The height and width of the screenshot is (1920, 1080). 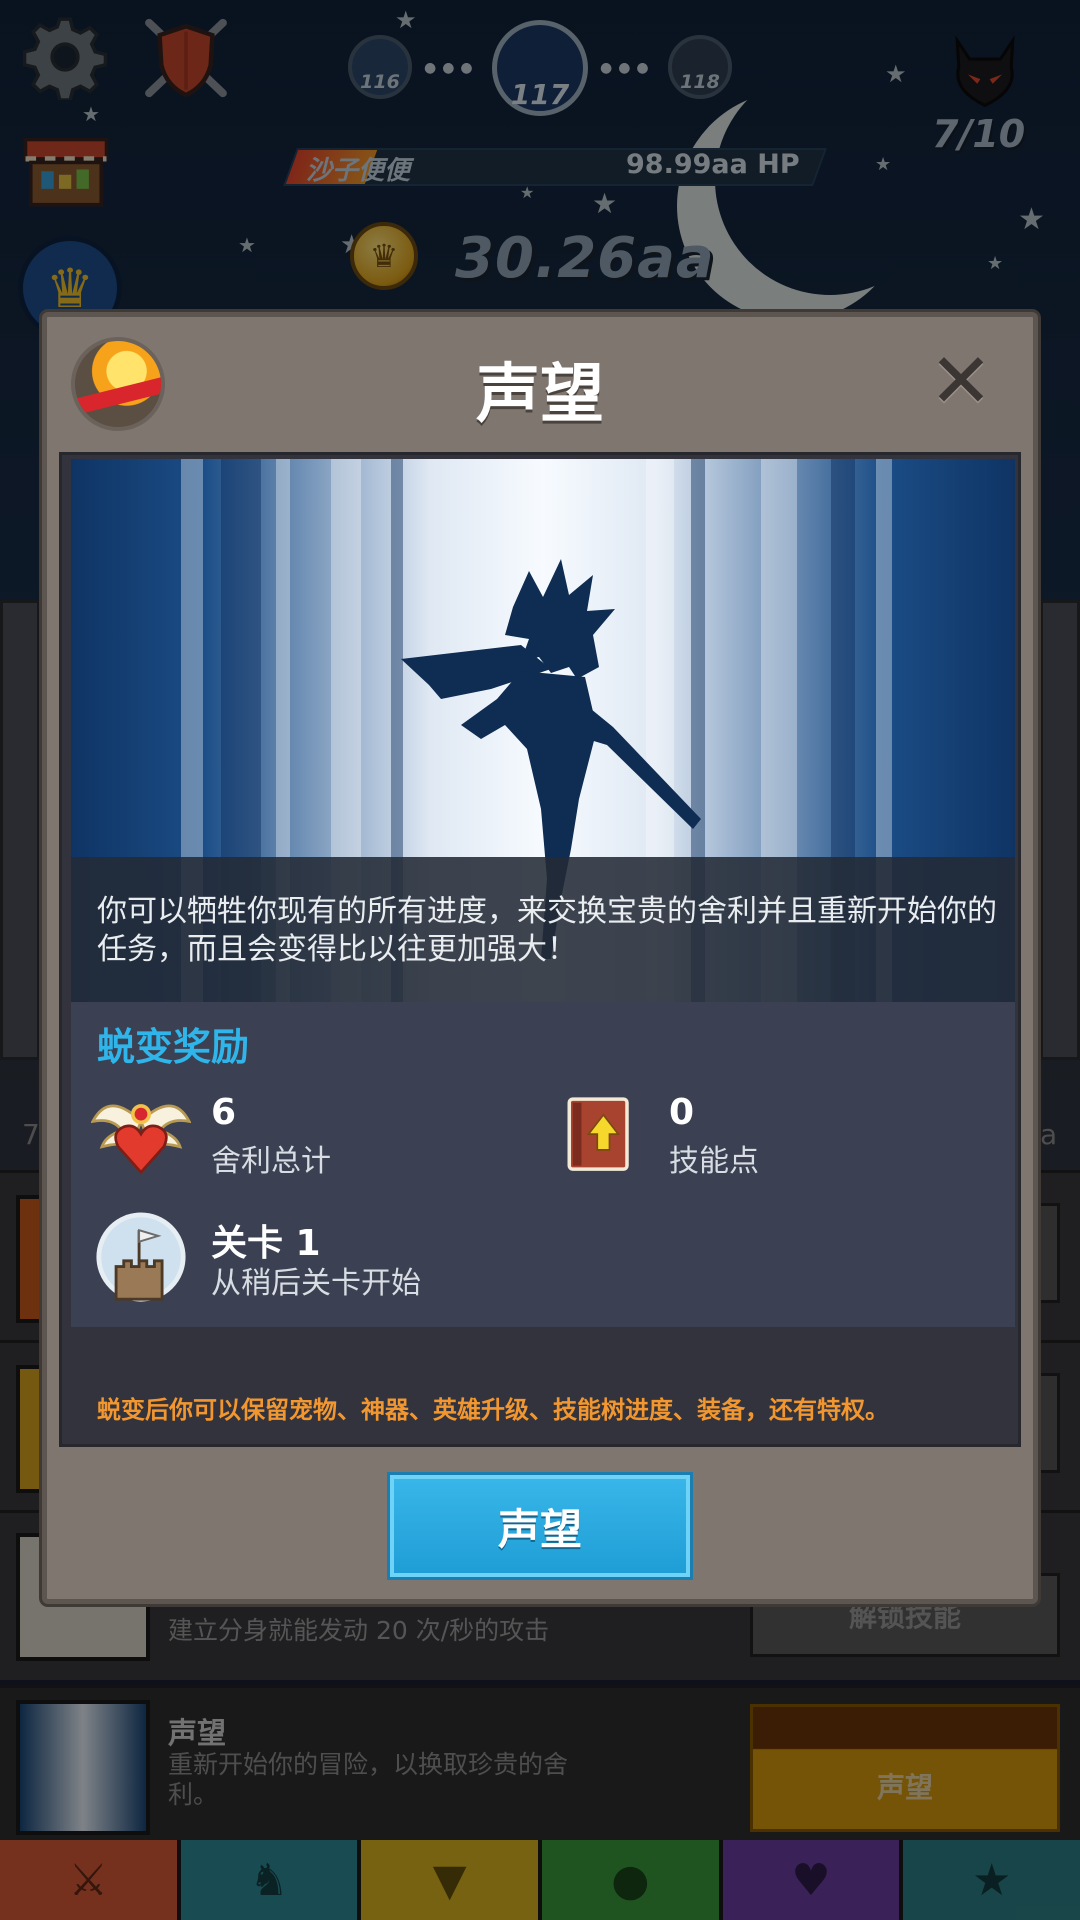 I want to click on start-stage-label: 从稍后关卡开始, so click(x=316, y=1283).